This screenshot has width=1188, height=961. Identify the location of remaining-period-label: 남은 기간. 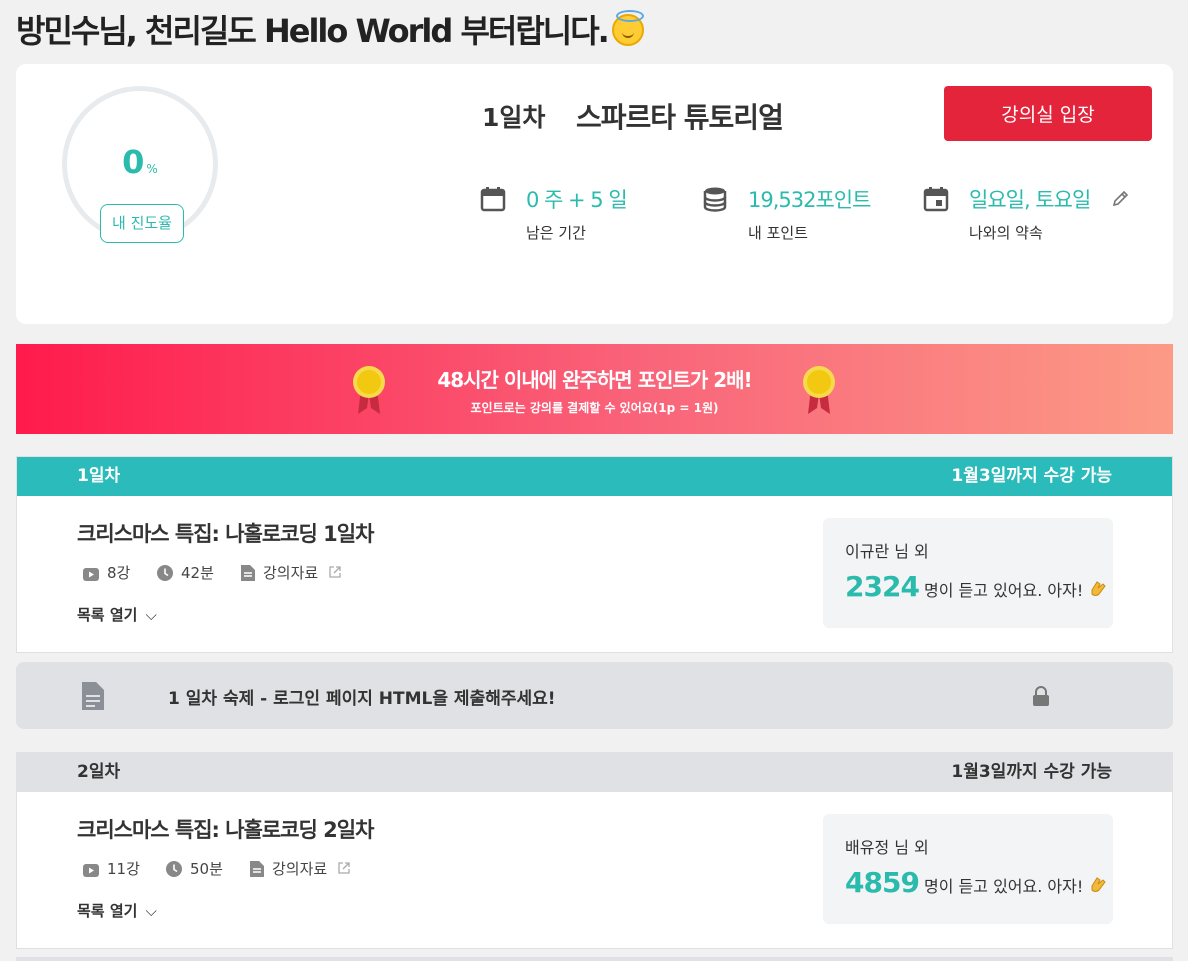
(556, 233).